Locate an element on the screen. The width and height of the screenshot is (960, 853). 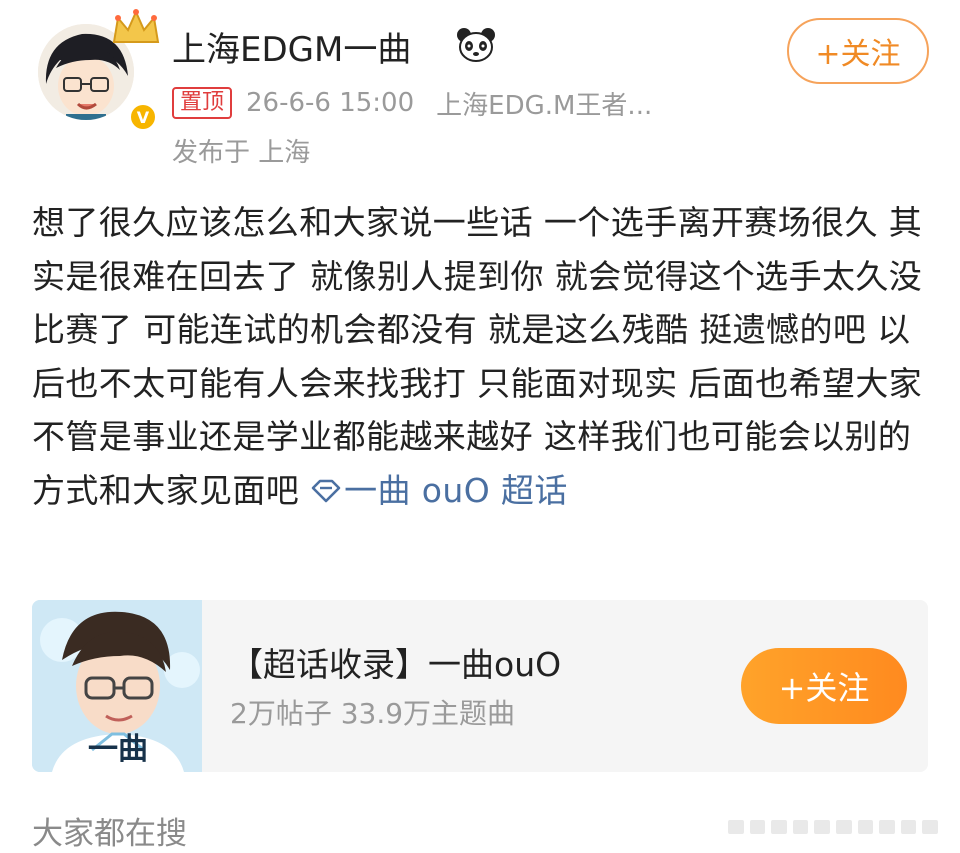
pinned-badge: 置顶 is located at coordinates (202, 103).